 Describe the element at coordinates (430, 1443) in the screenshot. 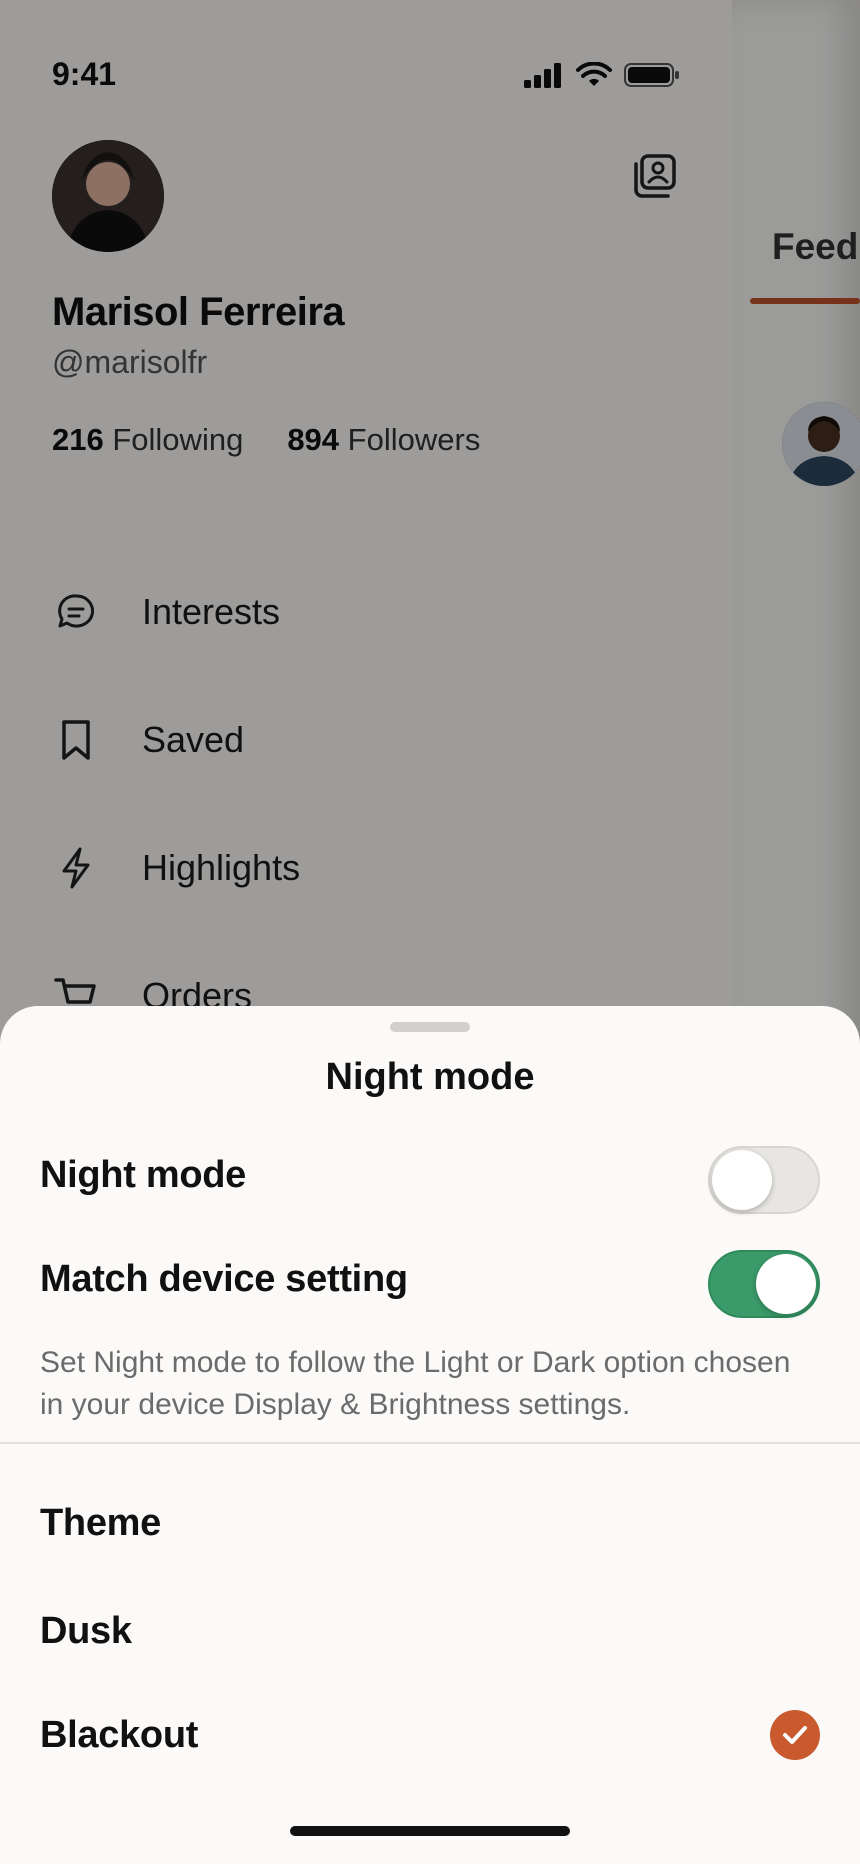

I see `section-divider` at that location.